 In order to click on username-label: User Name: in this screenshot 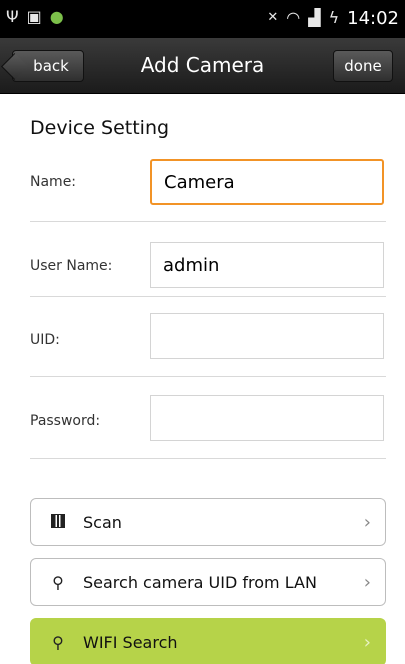, I will do `click(71, 266)`.